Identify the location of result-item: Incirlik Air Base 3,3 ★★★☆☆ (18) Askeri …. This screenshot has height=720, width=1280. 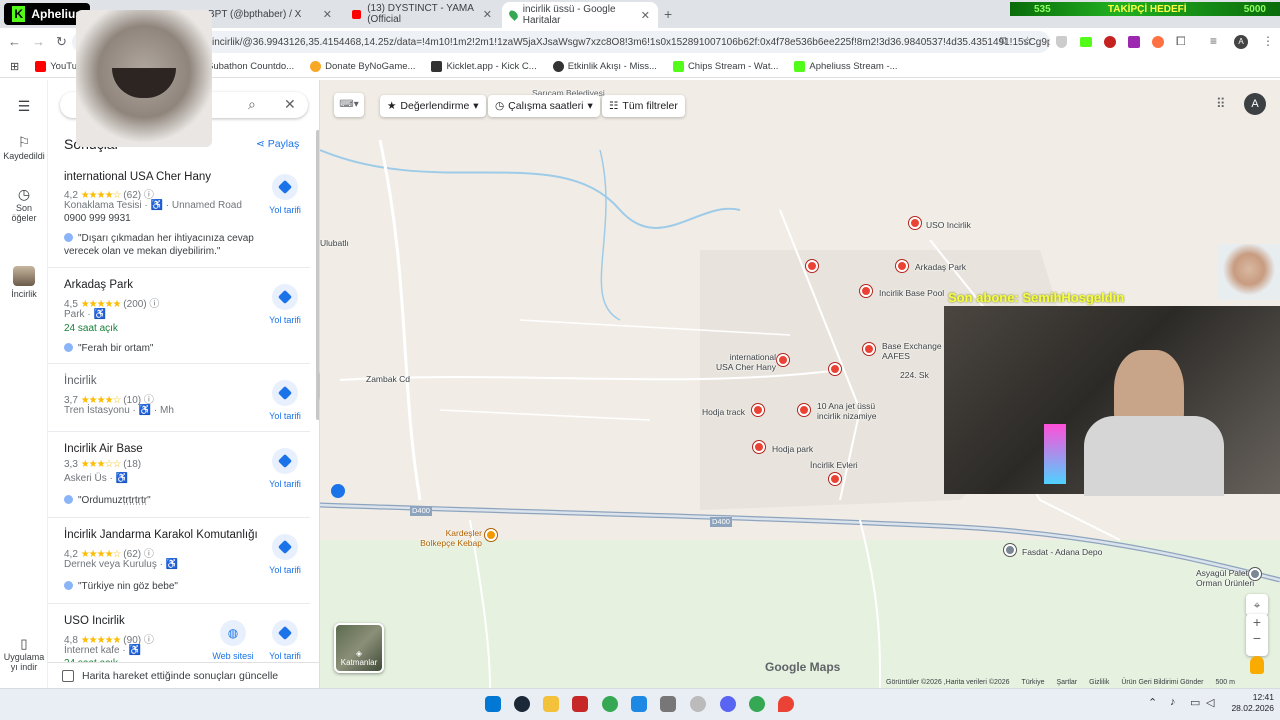
(179, 476).